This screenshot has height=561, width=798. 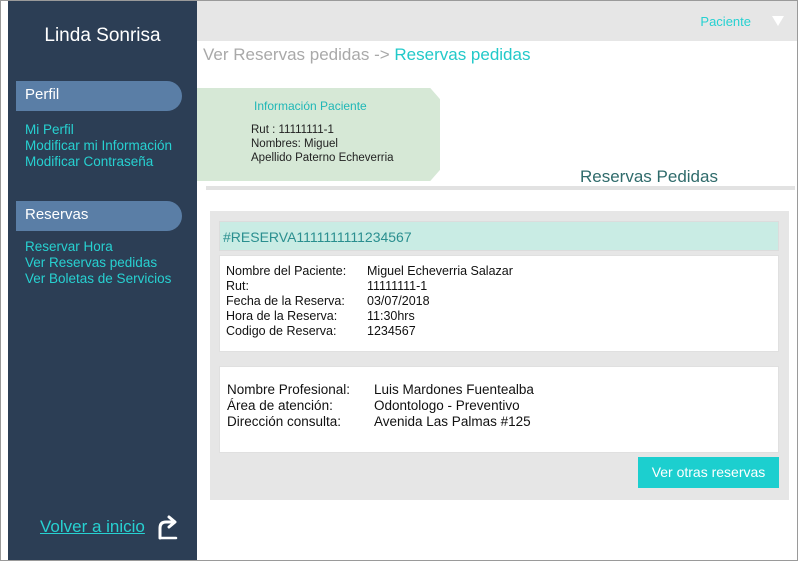 What do you see at coordinates (280, 405) in the screenshot?
I see `professional-label: Área de atención:` at bounding box center [280, 405].